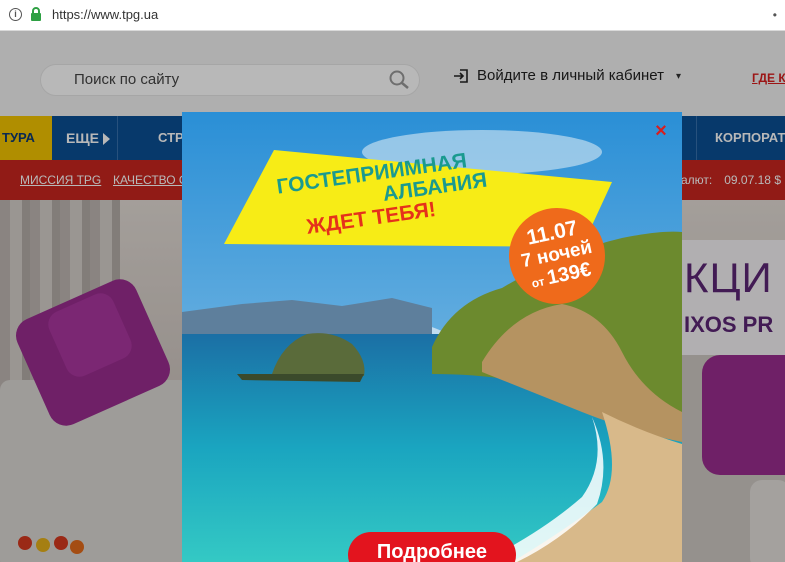 The width and height of the screenshot is (785, 562). I want to click on info-icon: i, so click(15, 14).